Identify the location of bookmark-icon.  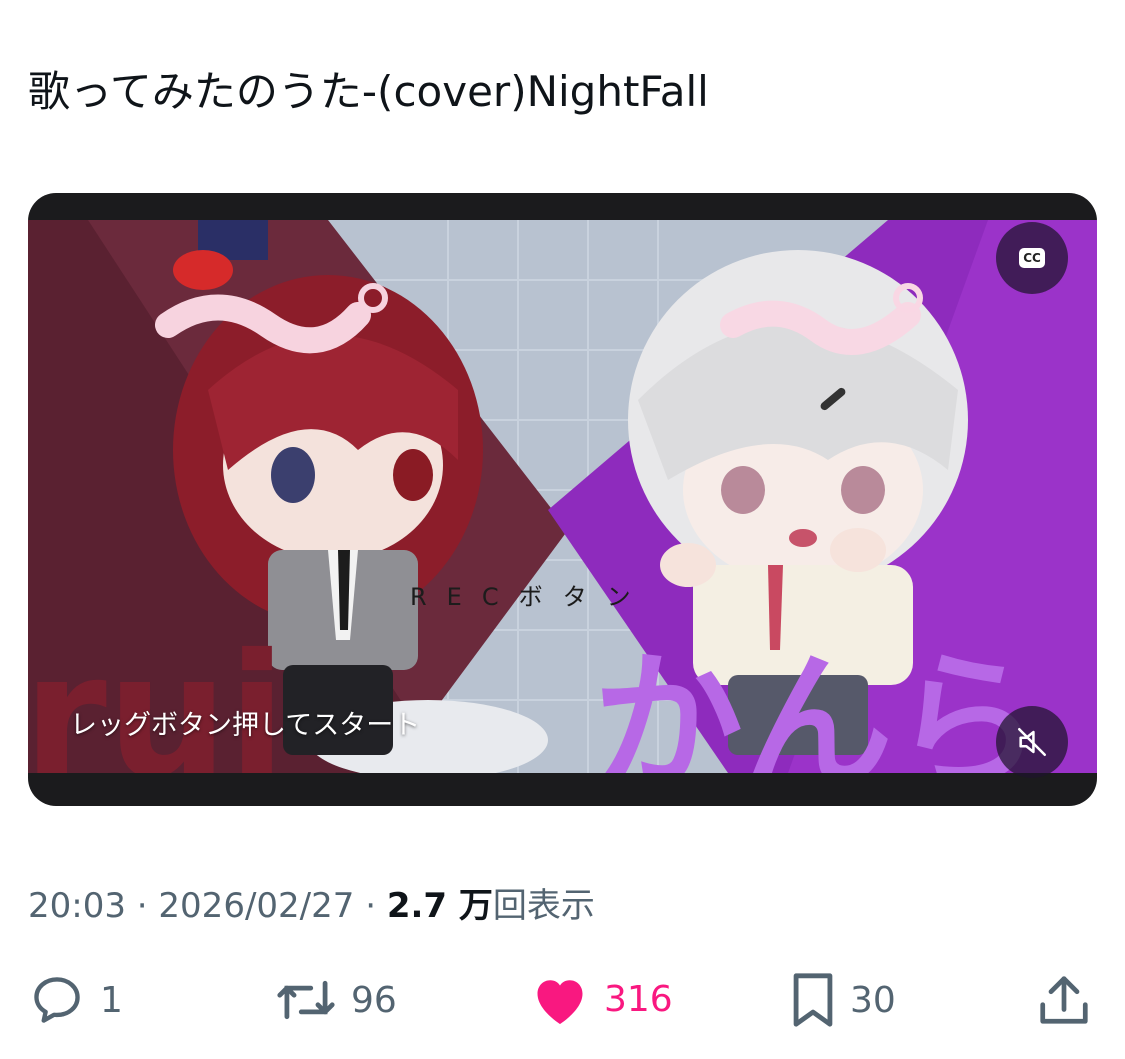
(813, 1000).